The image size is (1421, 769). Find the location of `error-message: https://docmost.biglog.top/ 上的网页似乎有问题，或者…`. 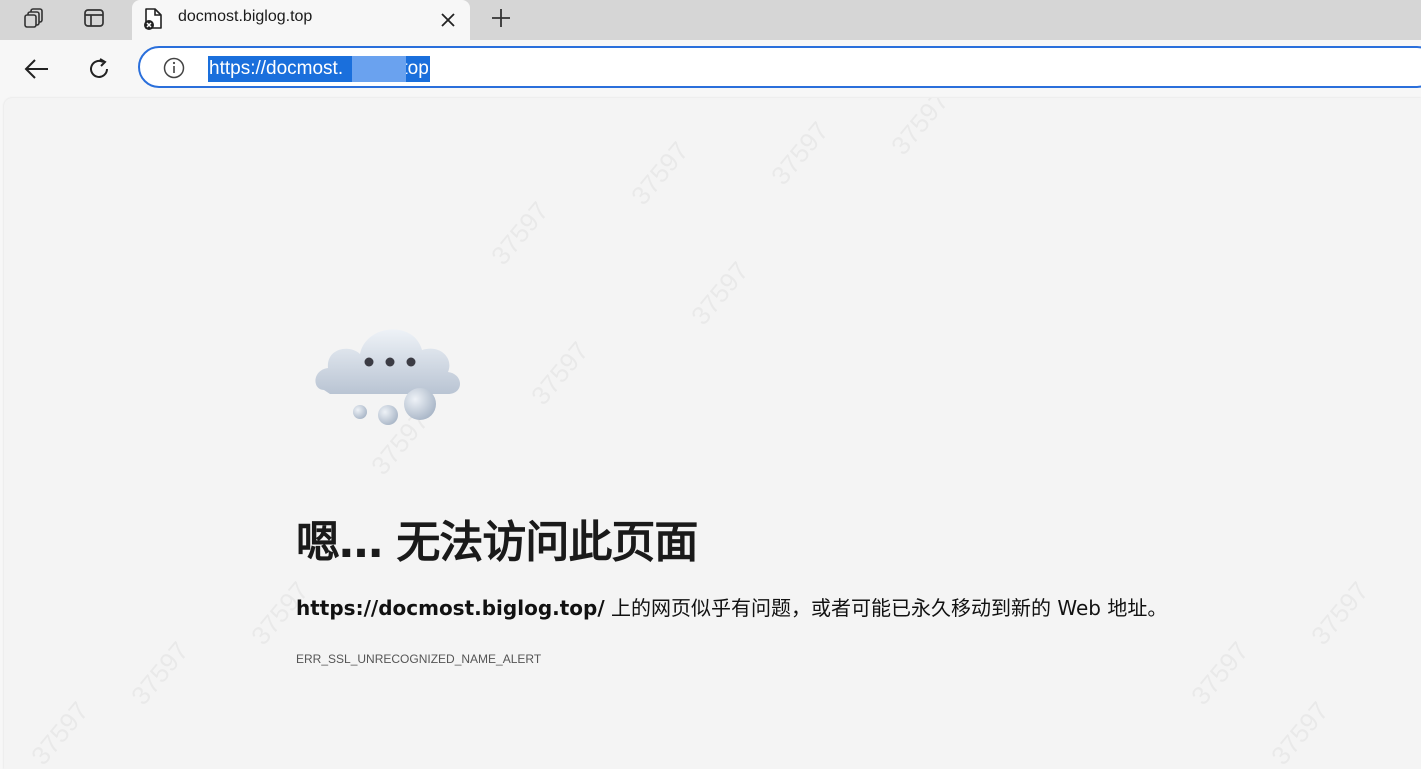

error-message: https://docmost.biglog.top/ 上的网页似乎有问题，或者… is located at coordinates (731, 606).